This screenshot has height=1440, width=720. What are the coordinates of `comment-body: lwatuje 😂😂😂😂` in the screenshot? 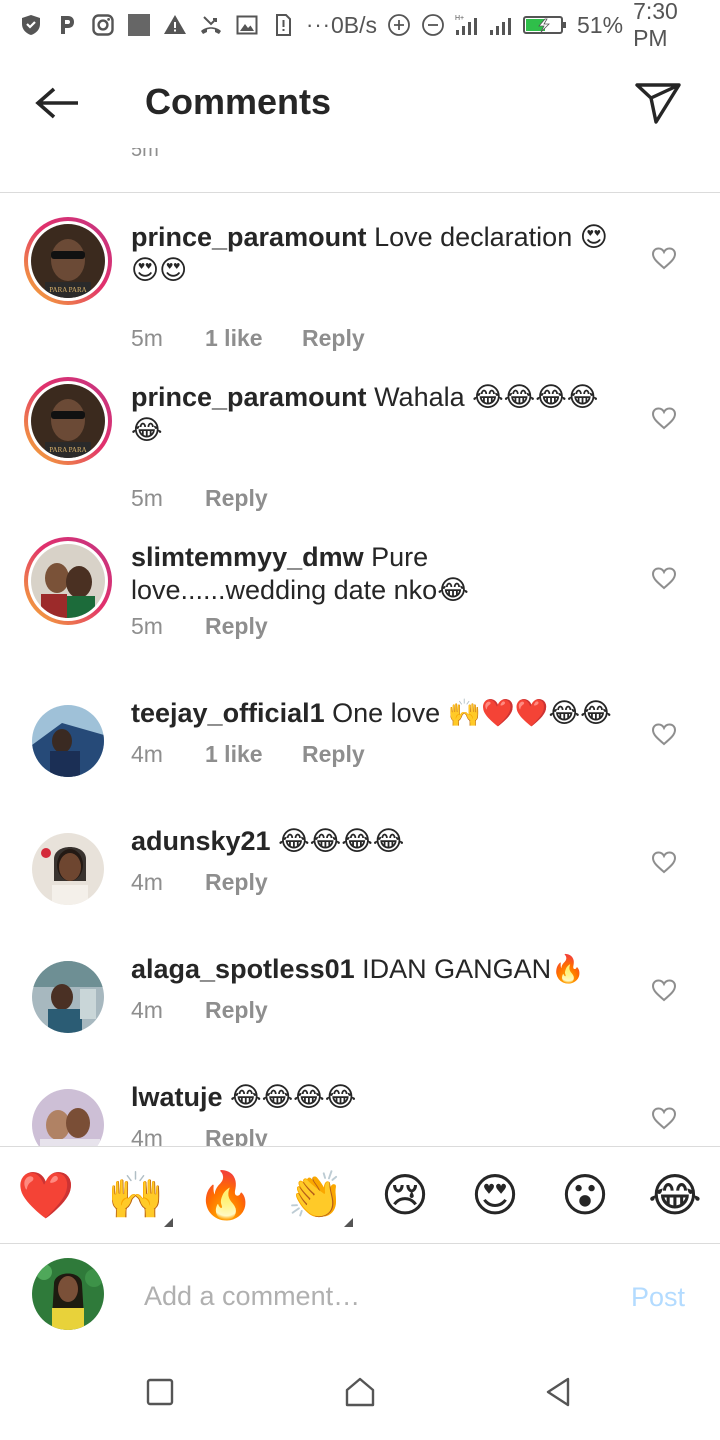 It's located at (376, 1097).